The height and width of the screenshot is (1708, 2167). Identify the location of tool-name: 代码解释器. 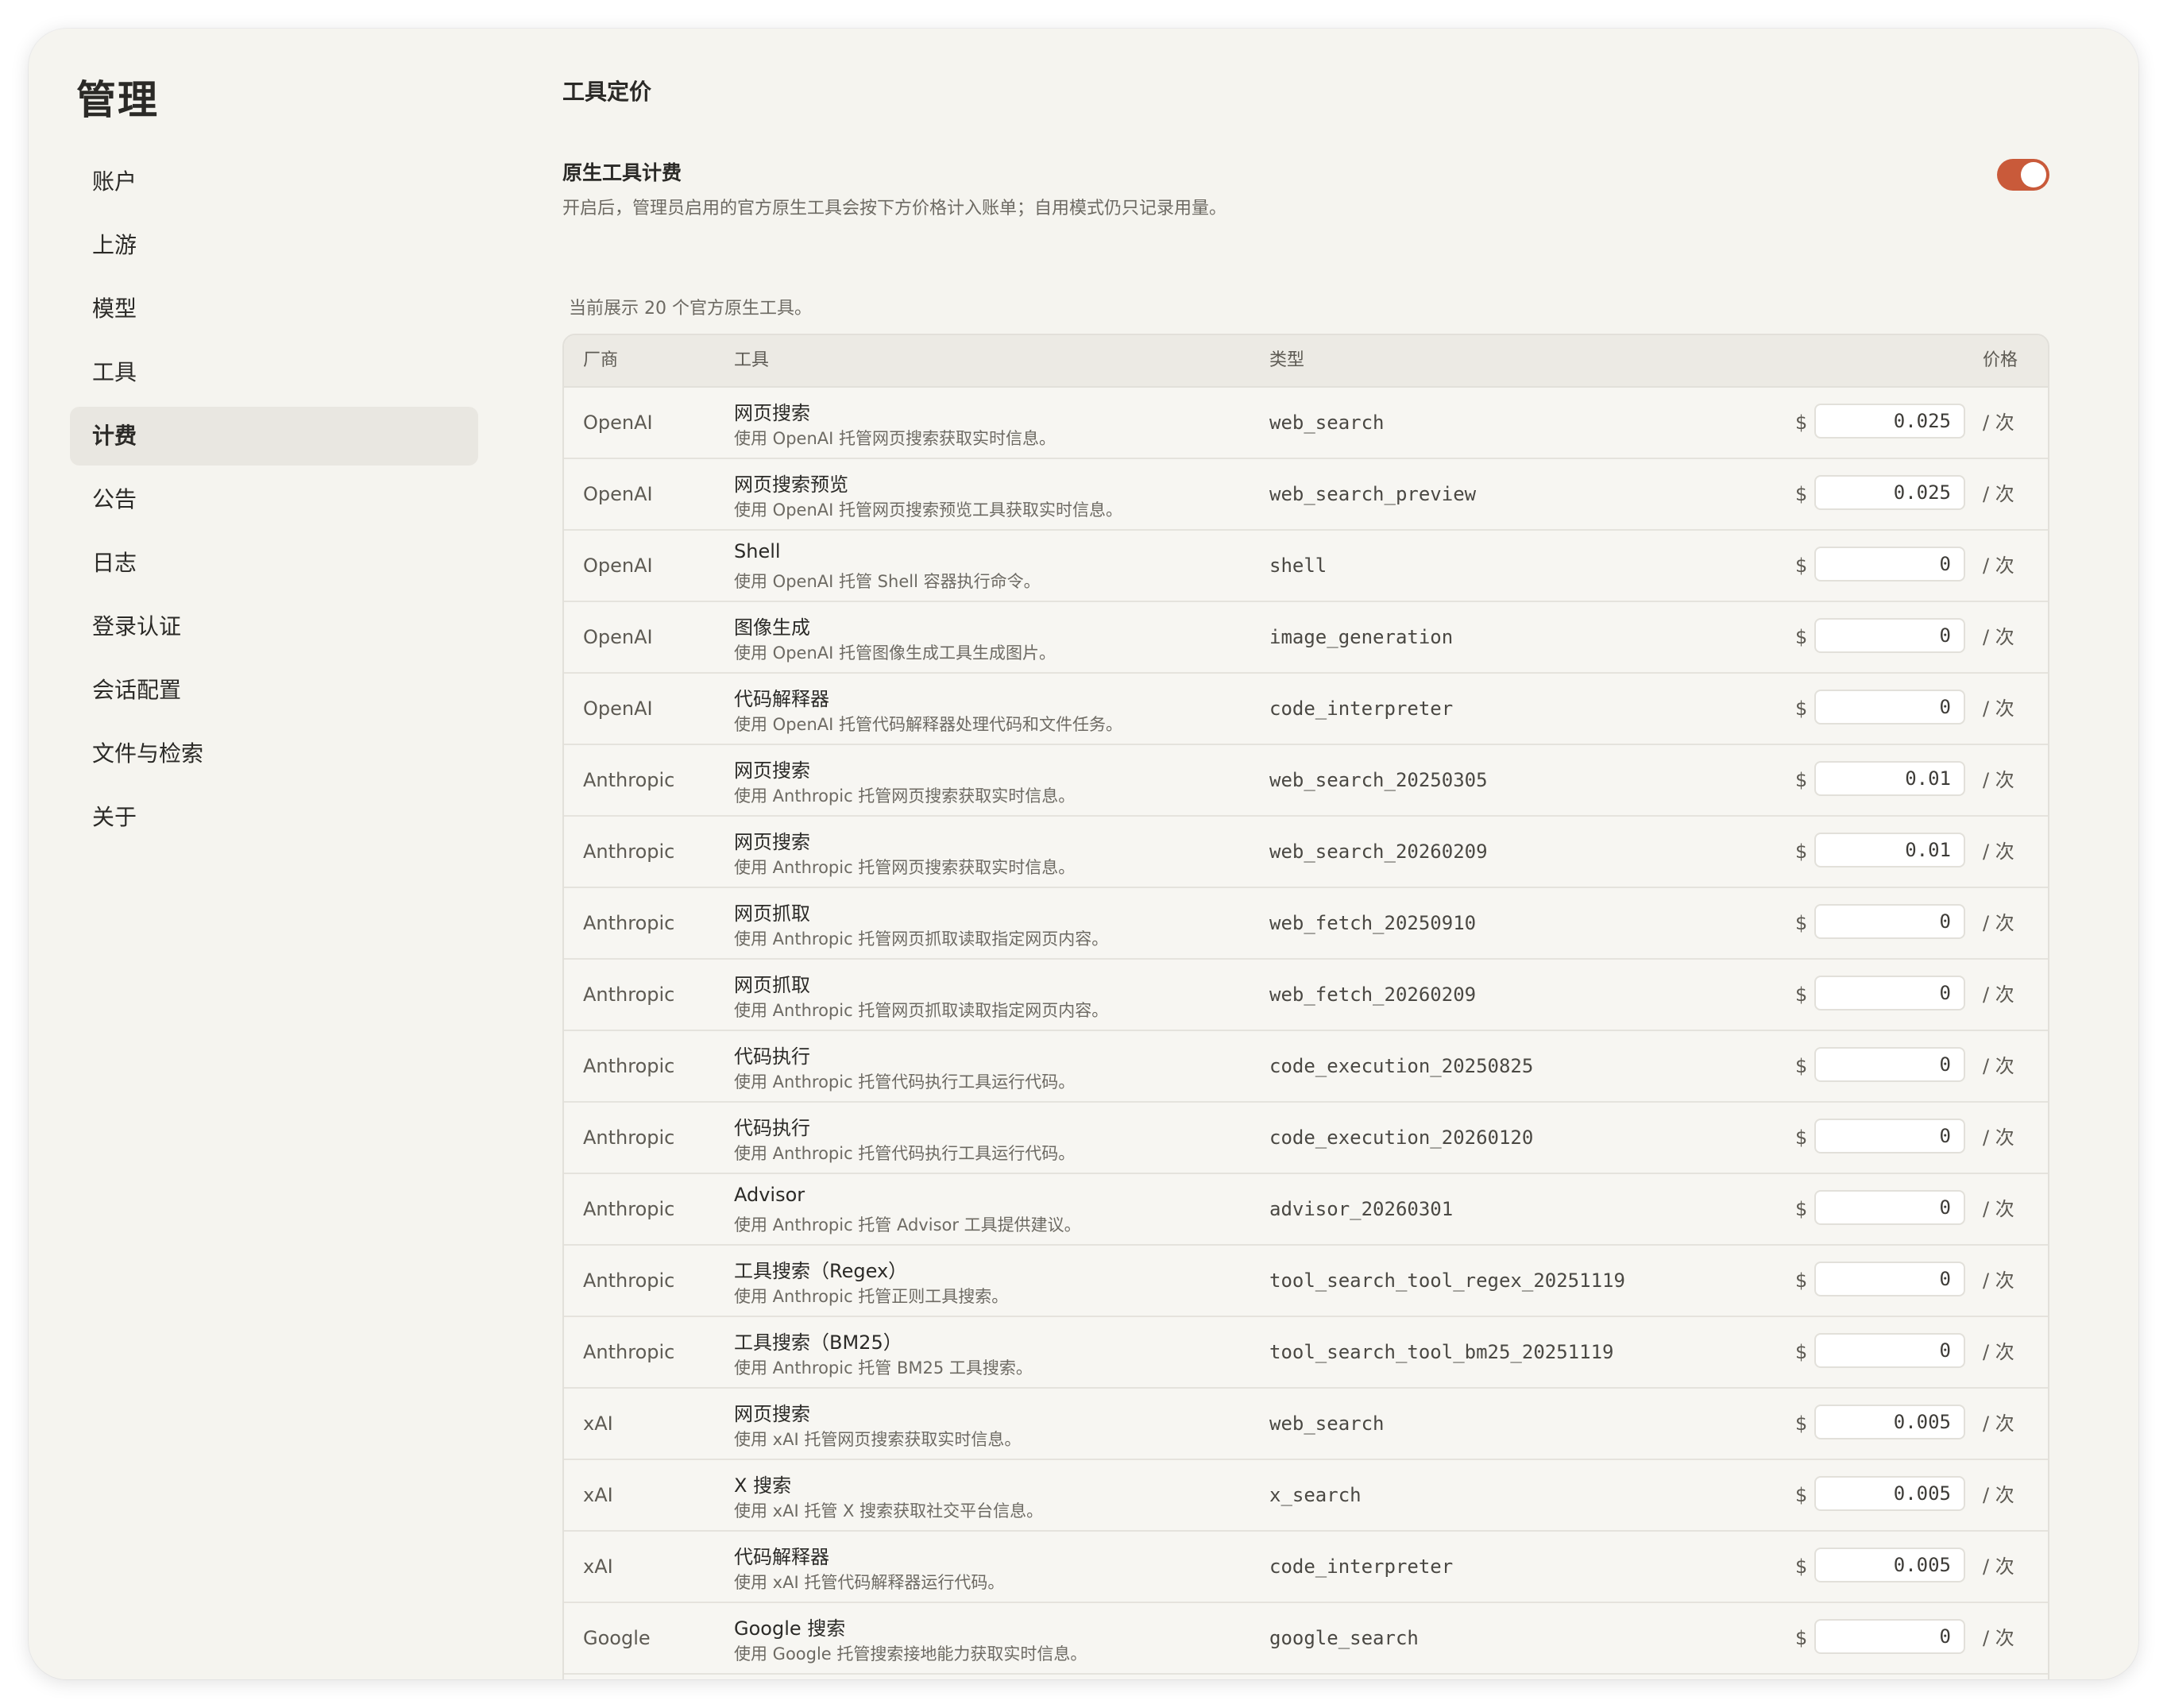
(781, 1557).